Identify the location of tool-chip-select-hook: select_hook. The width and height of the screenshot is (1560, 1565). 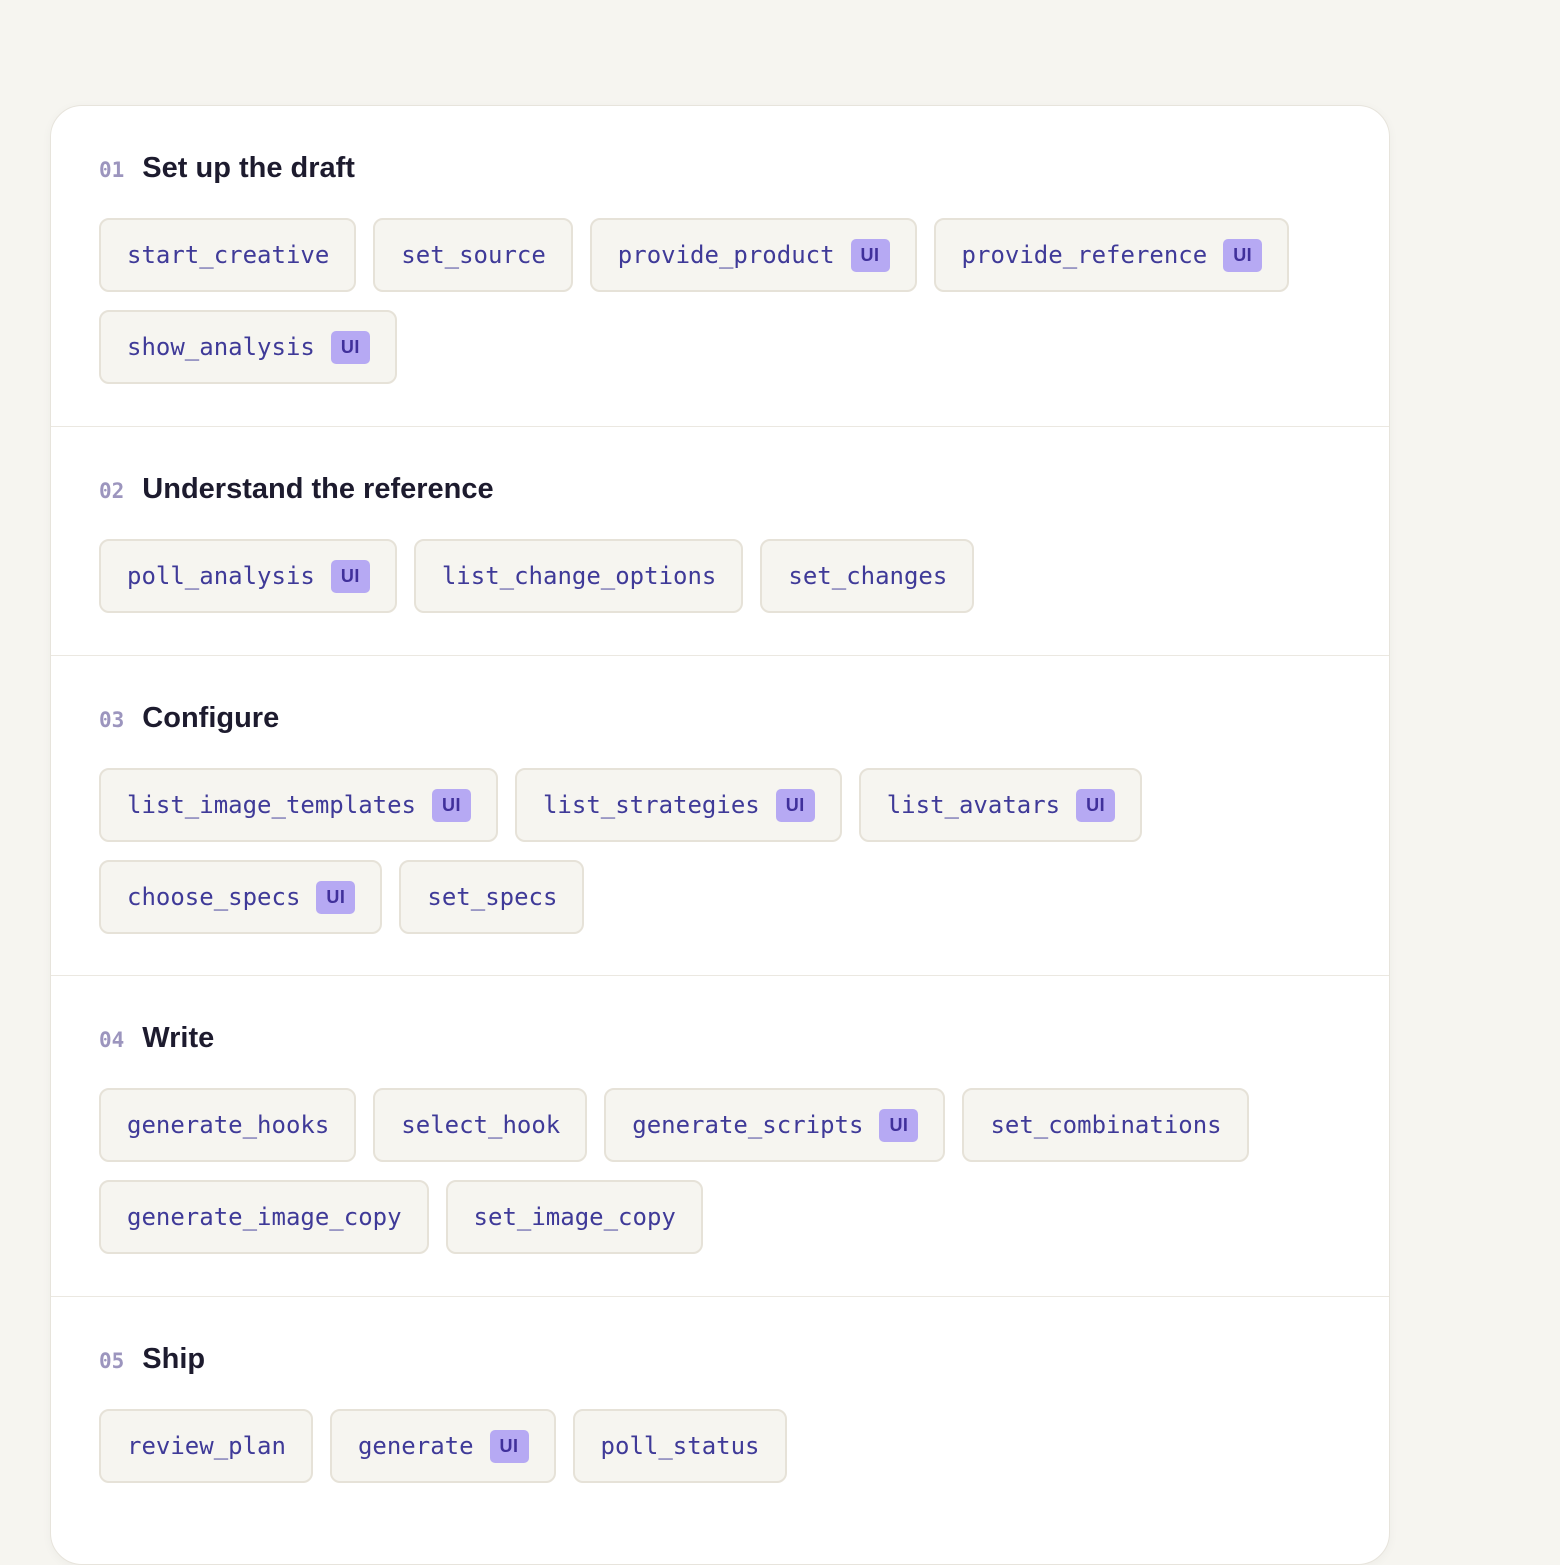
(480, 1125).